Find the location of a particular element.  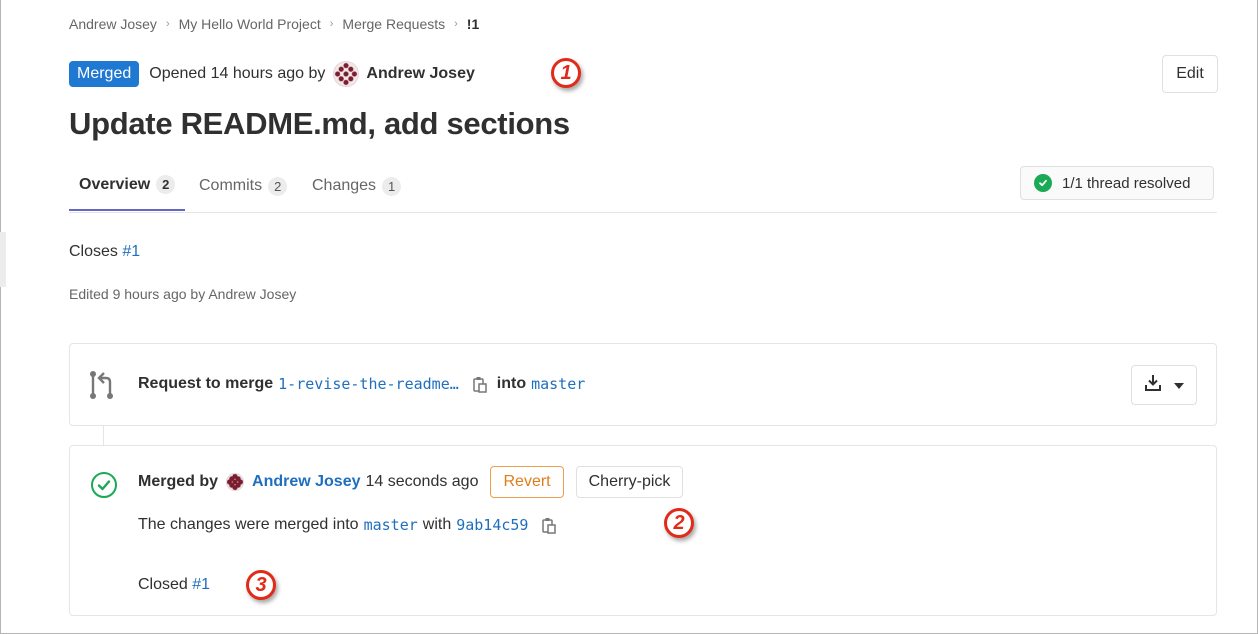

tab-changes: Changes 1 is located at coordinates (357, 186).